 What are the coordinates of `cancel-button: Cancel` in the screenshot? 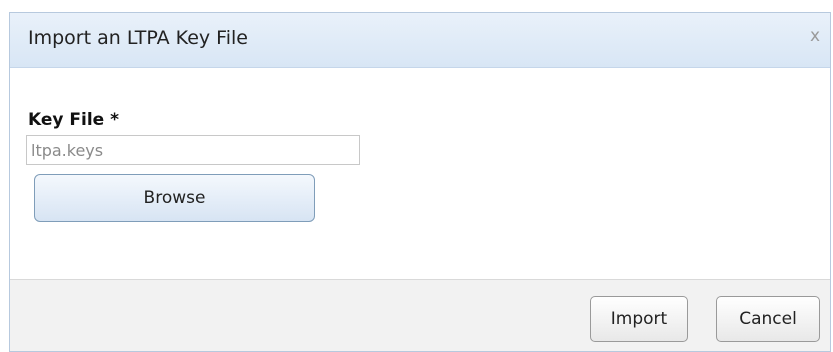 It's located at (768, 319).